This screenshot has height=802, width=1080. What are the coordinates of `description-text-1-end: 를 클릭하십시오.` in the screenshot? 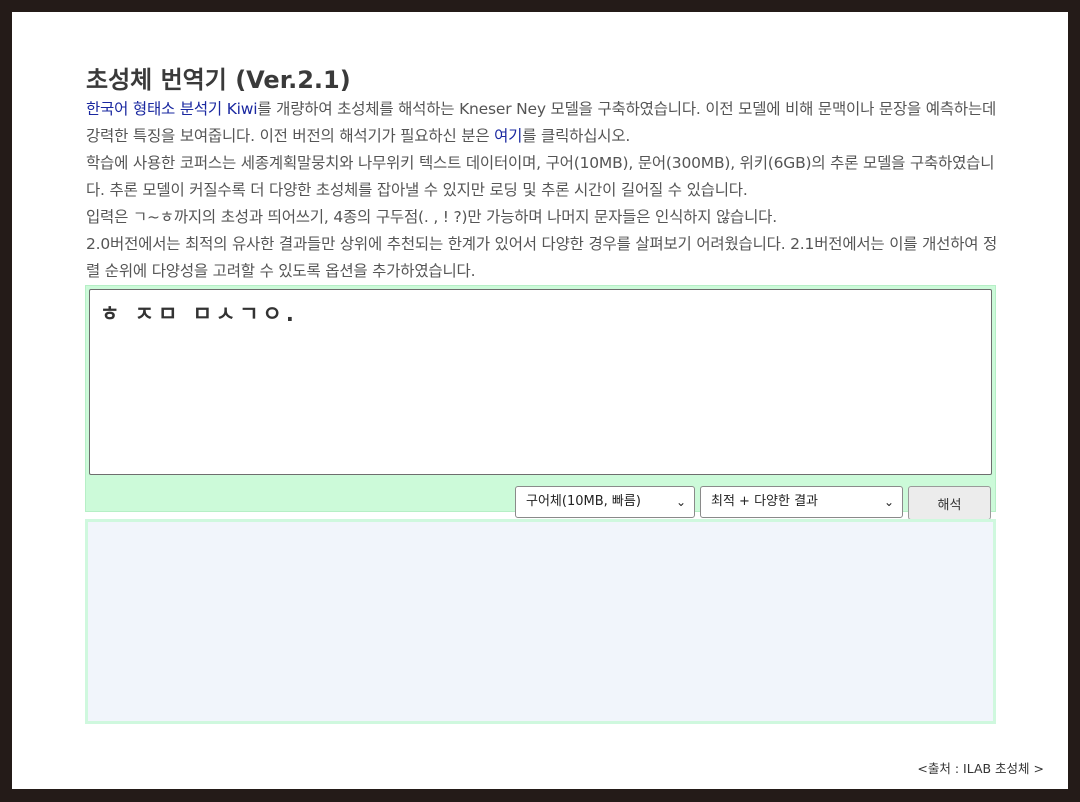 It's located at (576, 136).